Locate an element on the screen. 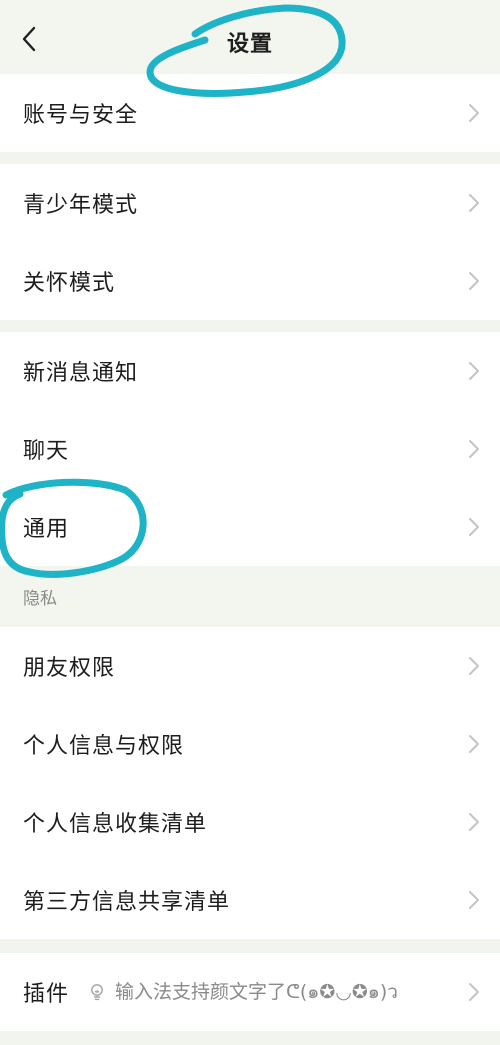 The width and height of the screenshot is (500, 1045). settings-group-account: 账号与安全 is located at coordinates (250, 113).